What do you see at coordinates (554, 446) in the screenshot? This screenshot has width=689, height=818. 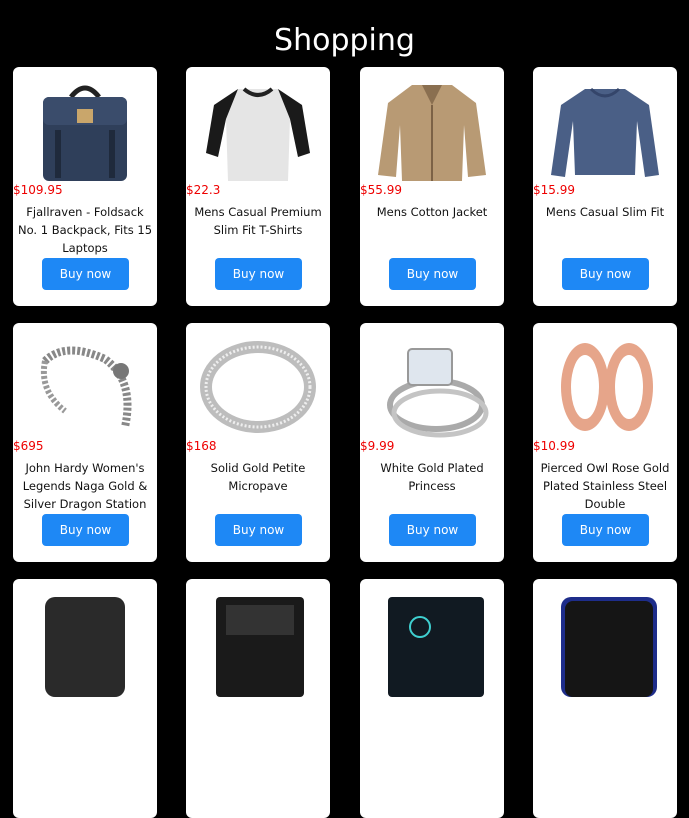 I see `product-price: $10.99` at bounding box center [554, 446].